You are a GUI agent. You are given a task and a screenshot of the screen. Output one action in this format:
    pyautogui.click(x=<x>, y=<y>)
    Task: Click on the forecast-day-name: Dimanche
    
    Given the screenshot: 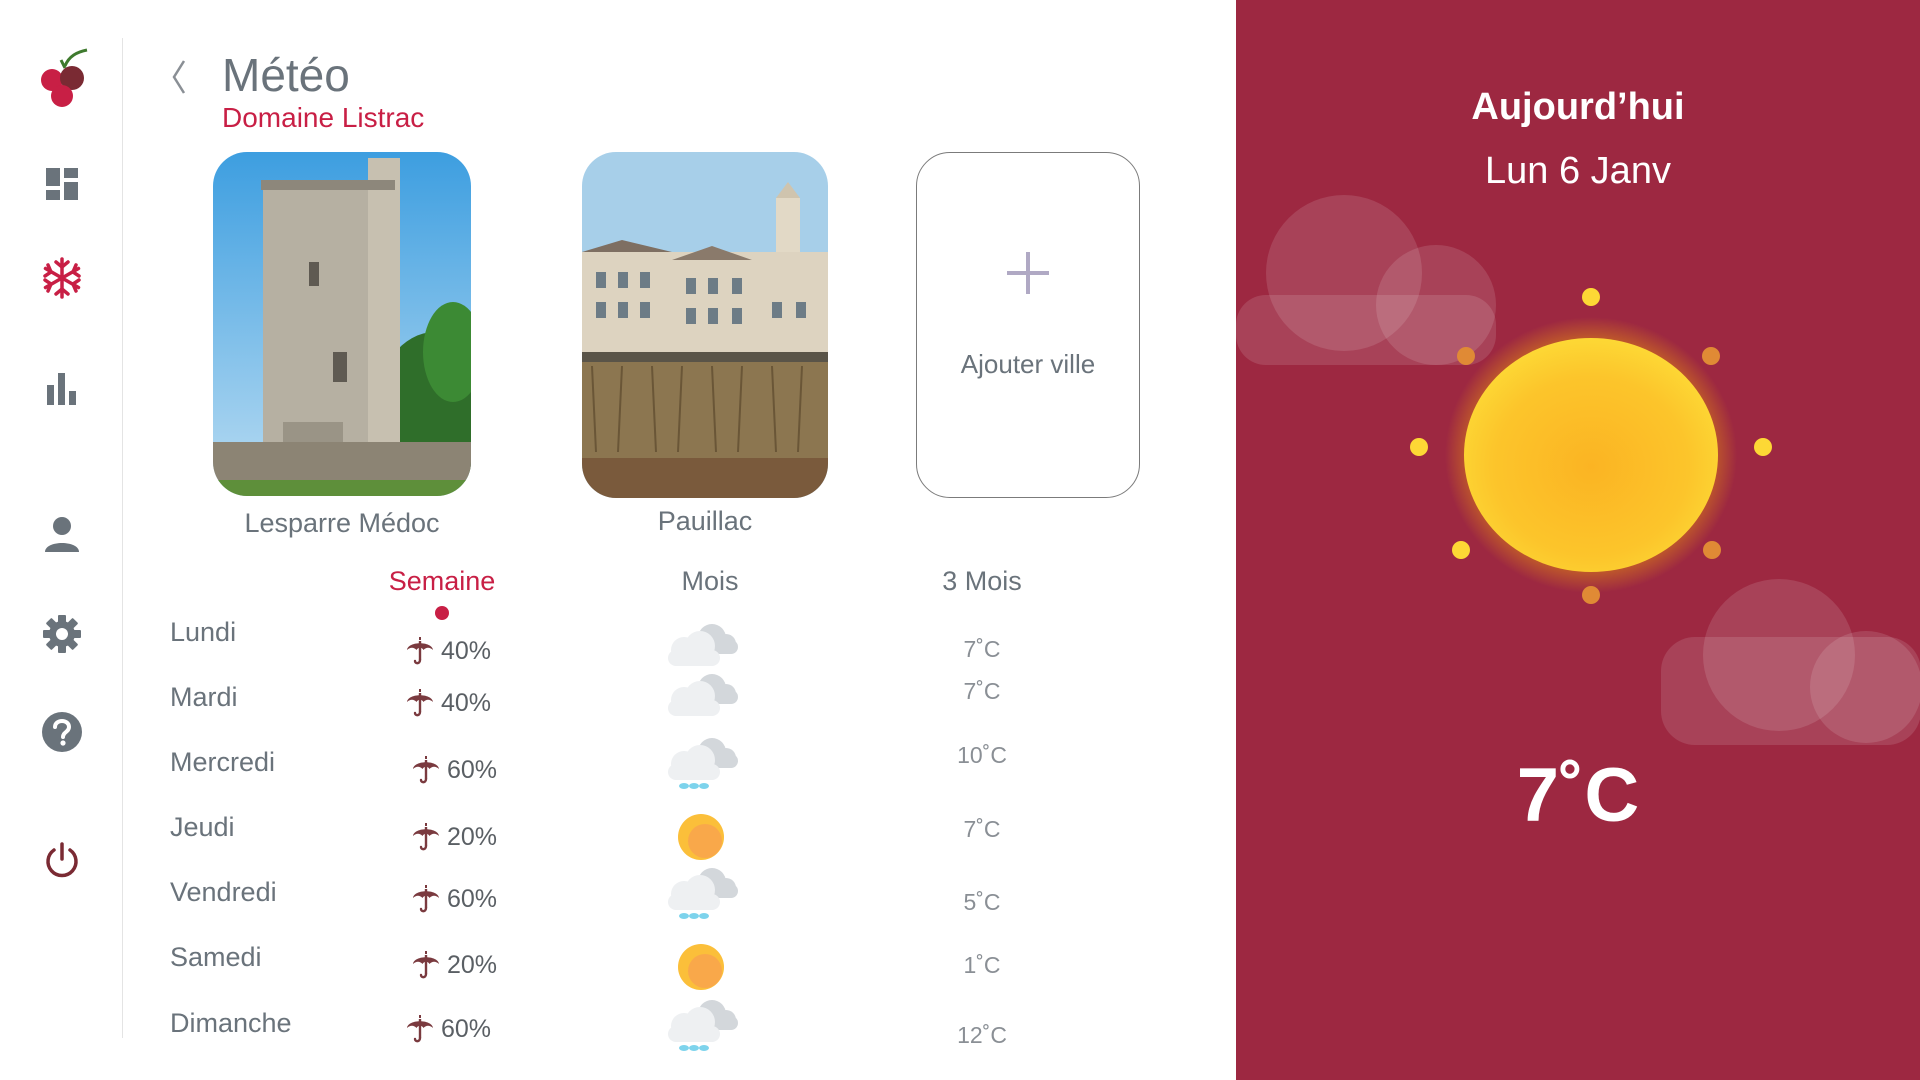 What is the action you would take?
    pyautogui.click(x=231, y=1023)
    